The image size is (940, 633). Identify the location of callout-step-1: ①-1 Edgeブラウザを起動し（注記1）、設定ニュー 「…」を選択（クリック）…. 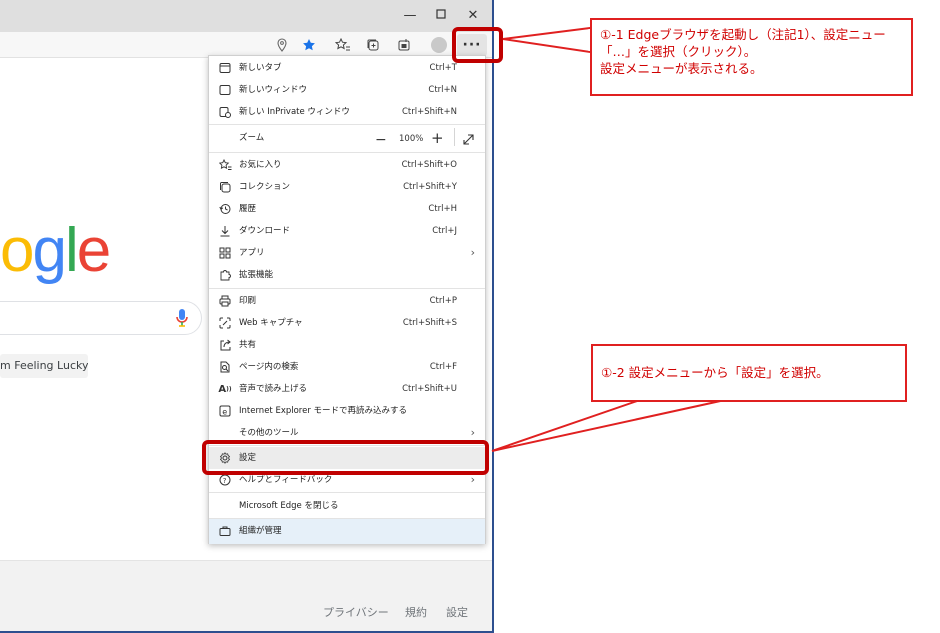
(751, 57).